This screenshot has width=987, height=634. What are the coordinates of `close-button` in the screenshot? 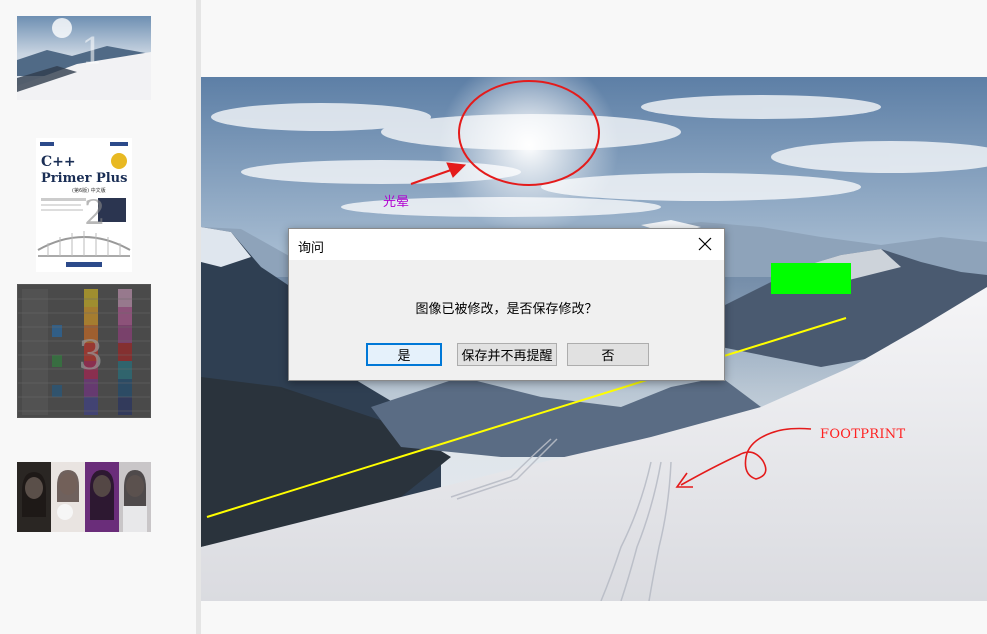 It's located at (705, 244).